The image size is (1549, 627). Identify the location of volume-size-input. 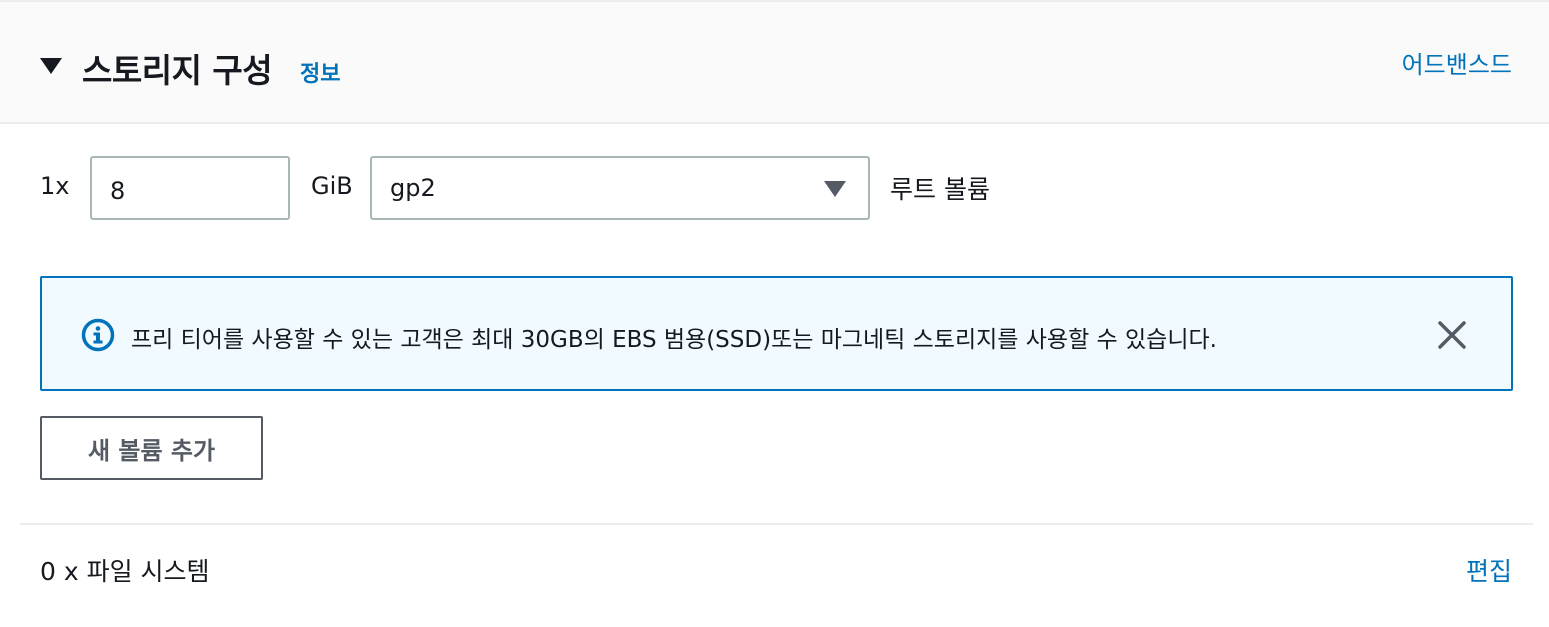
(190, 188).